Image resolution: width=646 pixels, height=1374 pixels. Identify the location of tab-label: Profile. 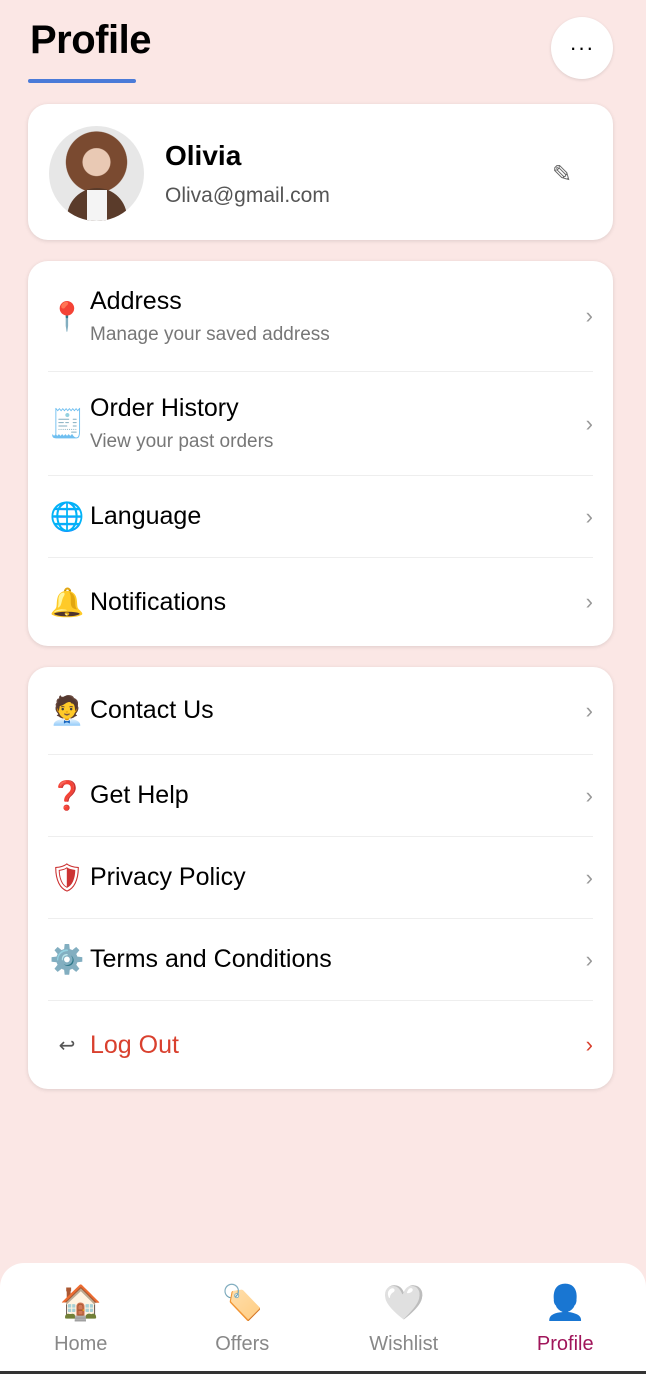
(565, 1344).